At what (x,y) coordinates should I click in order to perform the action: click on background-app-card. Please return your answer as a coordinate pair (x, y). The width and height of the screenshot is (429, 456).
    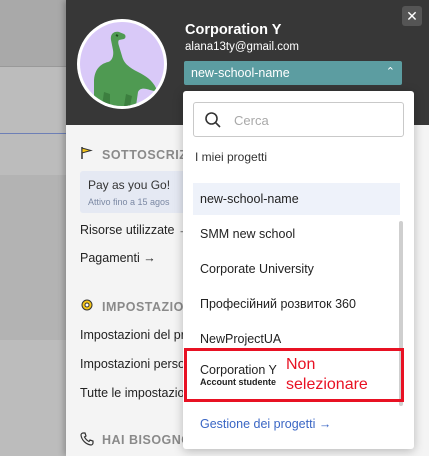
    Looking at the image, I should click on (33, 257).